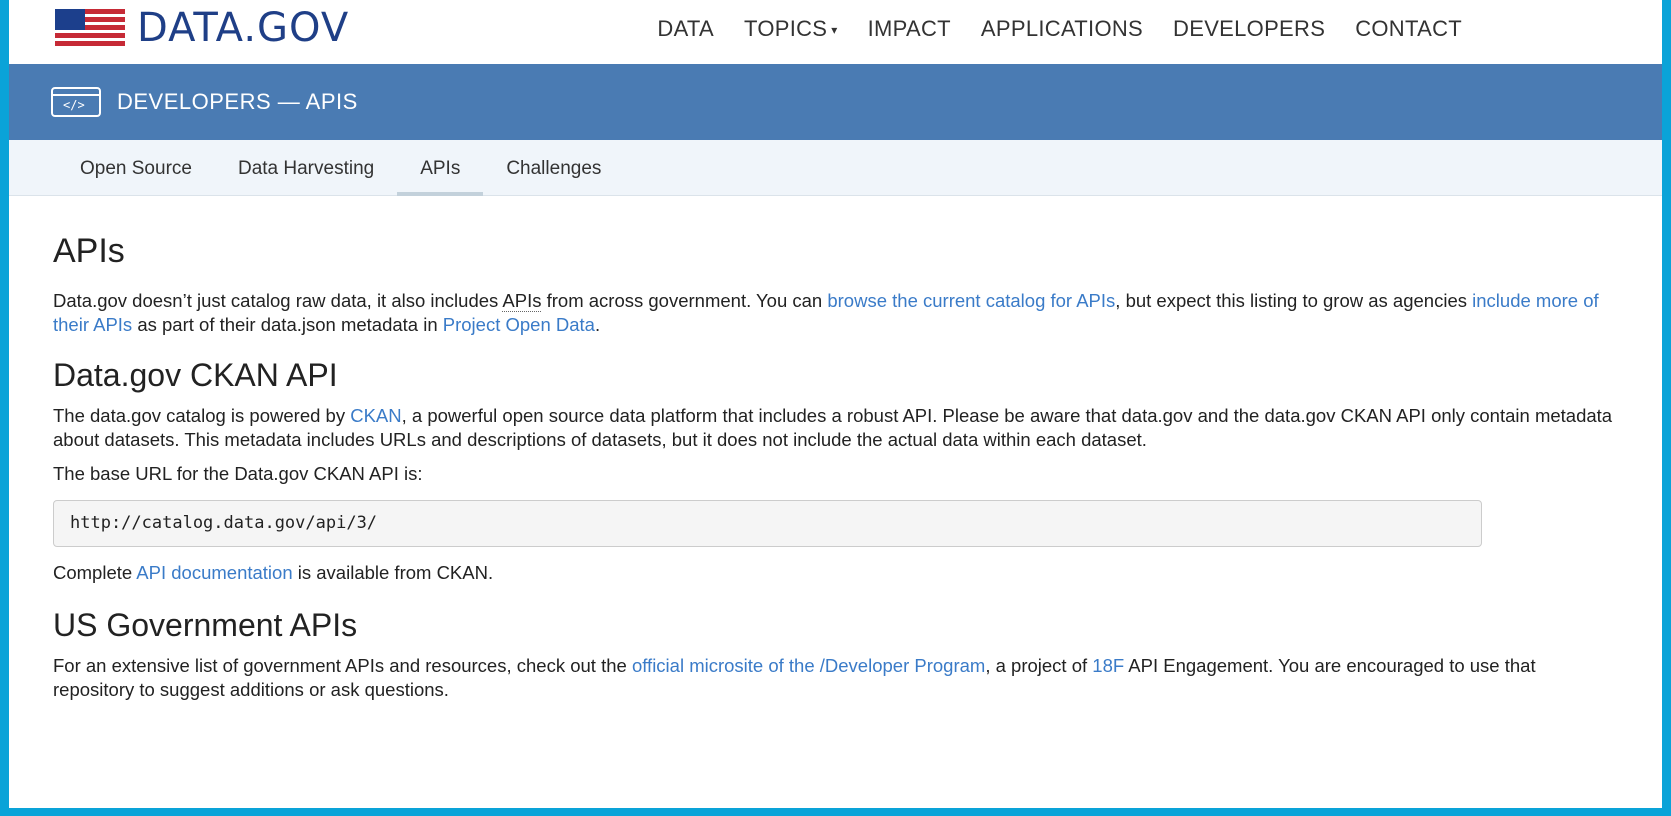 This screenshot has height=816, width=1671. I want to click on nav-impact: IMPACT, so click(909, 29).